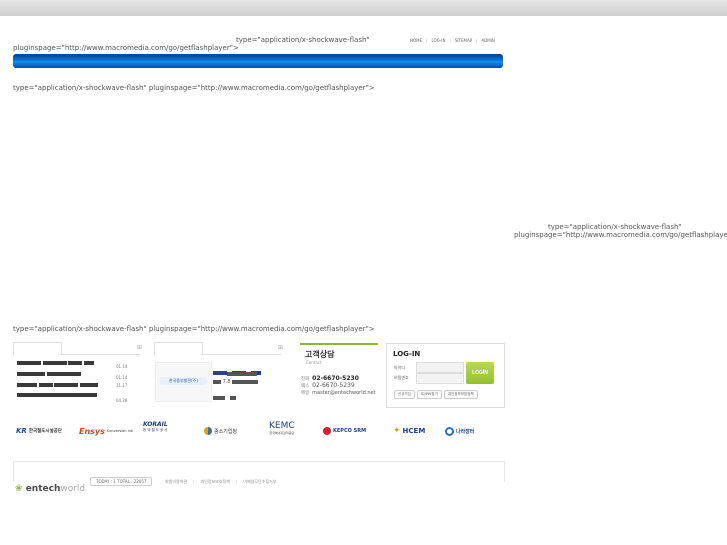  What do you see at coordinates (460, 394) in the screenshot?
I see `privacy-policy-link: 개인정보보호정책` at bounding box center [460, 394].